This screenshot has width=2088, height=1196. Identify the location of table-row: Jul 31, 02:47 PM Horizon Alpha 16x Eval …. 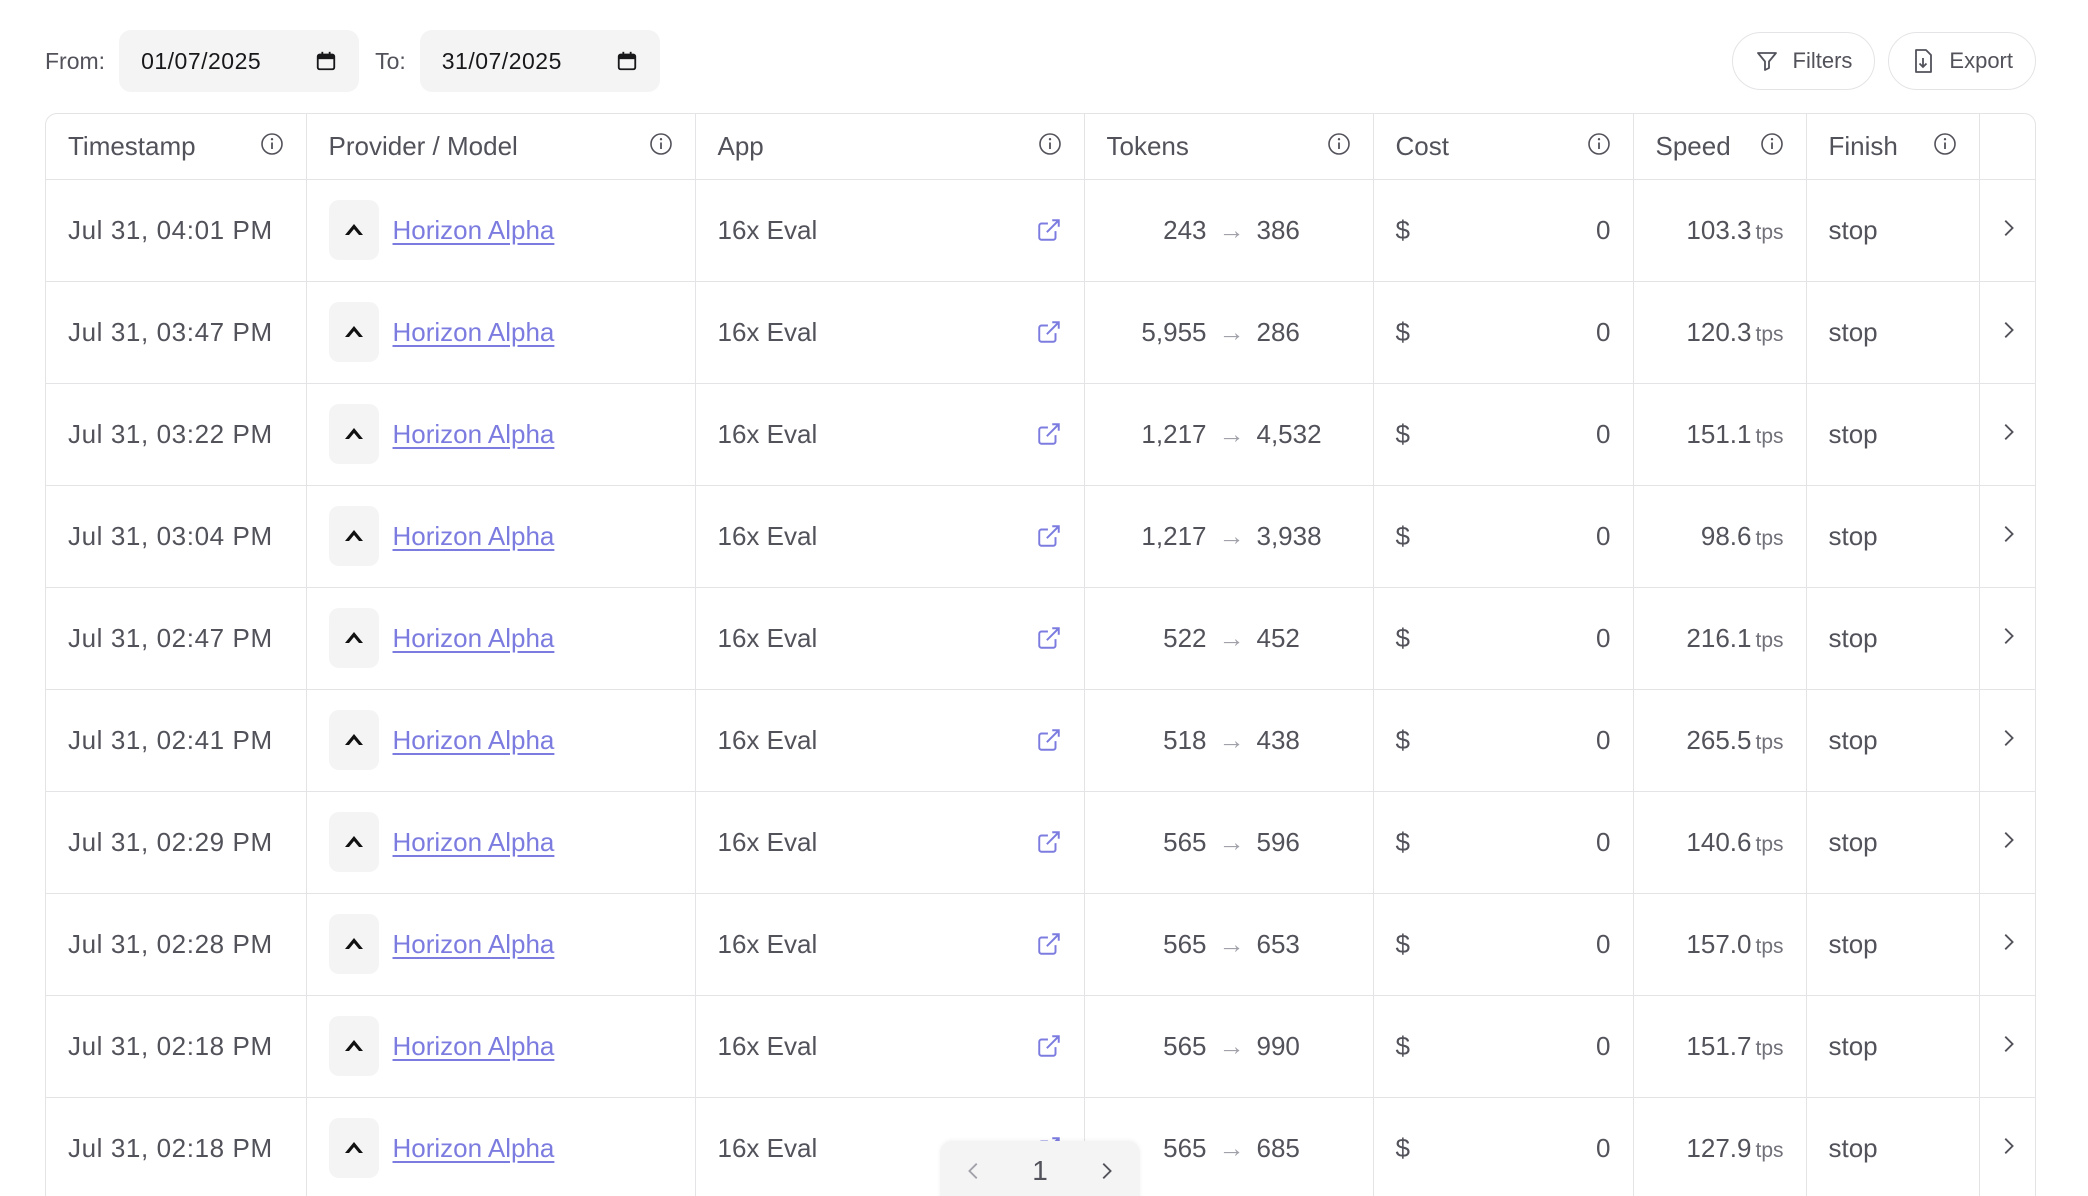
(1040, 638).